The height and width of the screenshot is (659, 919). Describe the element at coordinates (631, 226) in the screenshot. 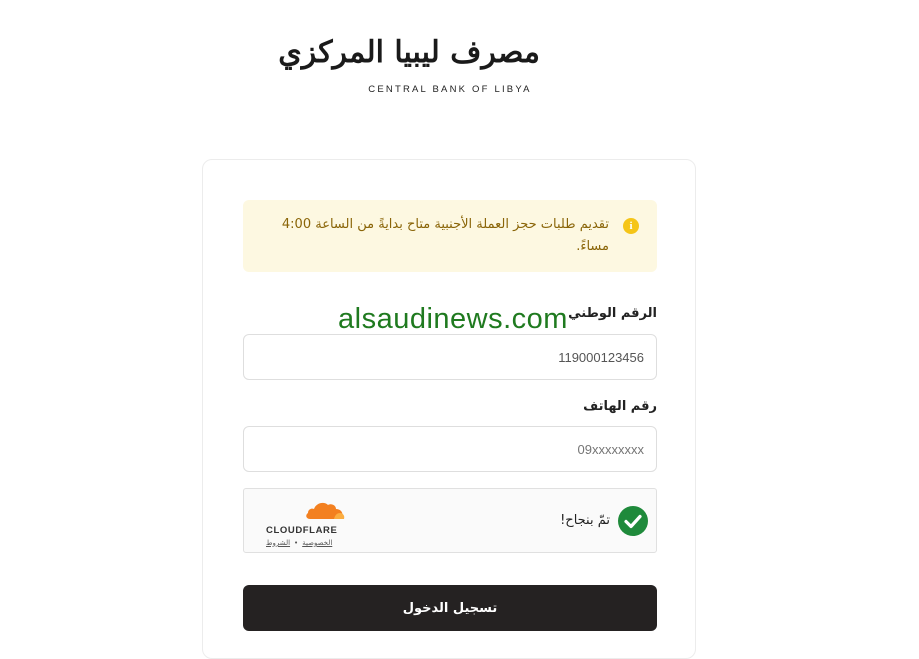

I see `info-icon: i` at that location.